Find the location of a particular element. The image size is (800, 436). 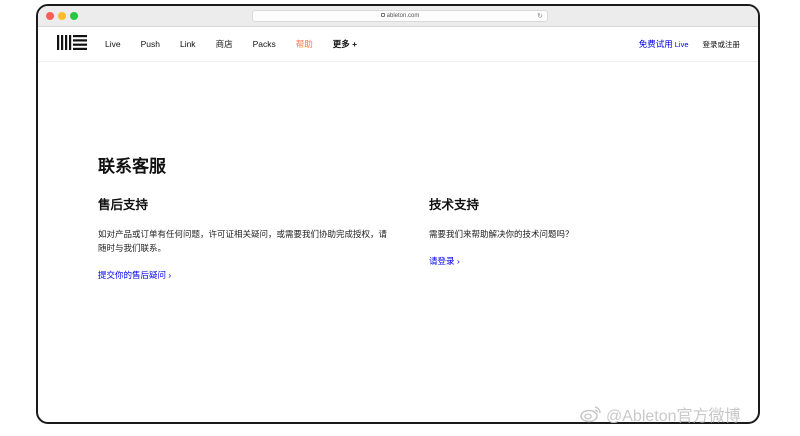

tech-support-login-link: 请登录 › is located at coordinates (444, 261).